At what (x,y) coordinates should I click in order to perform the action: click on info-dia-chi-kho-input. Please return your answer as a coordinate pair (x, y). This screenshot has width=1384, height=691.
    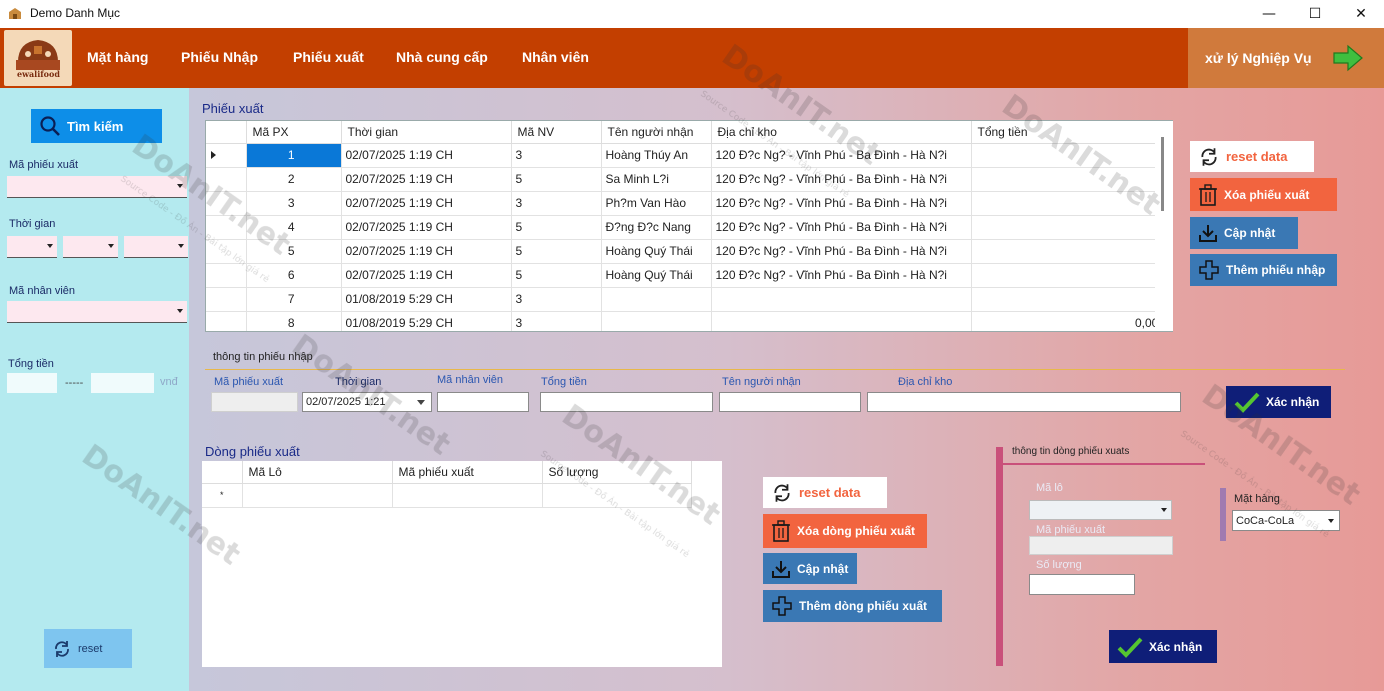
    Looking at the image, I should click on (1024, 402).